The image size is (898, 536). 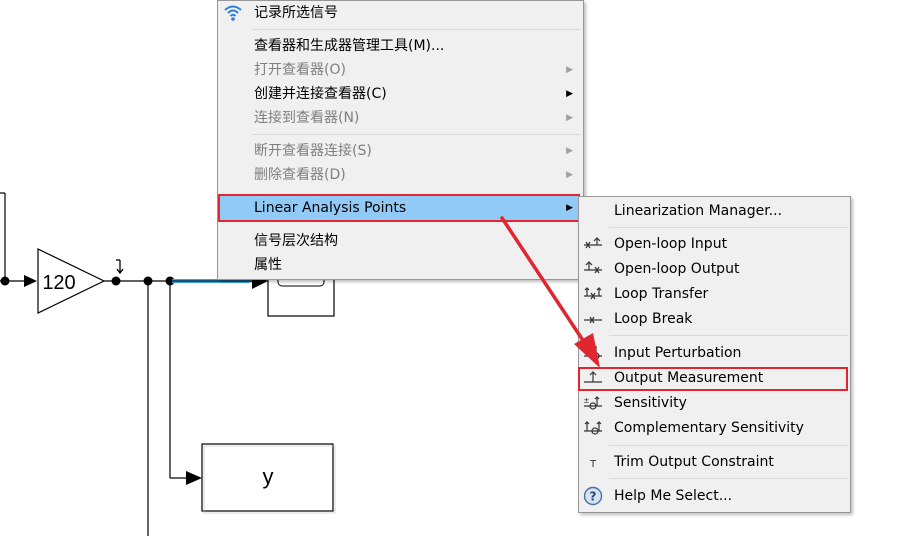 What do you see at coordinates (714, 294) in the screenshot?
I see `submenu-item-loop-transfer: Loop Transfer` at bounding box center [714, 294].